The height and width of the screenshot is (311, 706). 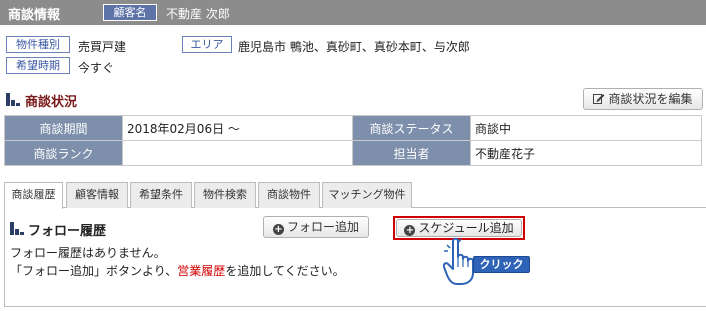 I want to click on status-section-title: 商談状況, so click(x=51, y=102).